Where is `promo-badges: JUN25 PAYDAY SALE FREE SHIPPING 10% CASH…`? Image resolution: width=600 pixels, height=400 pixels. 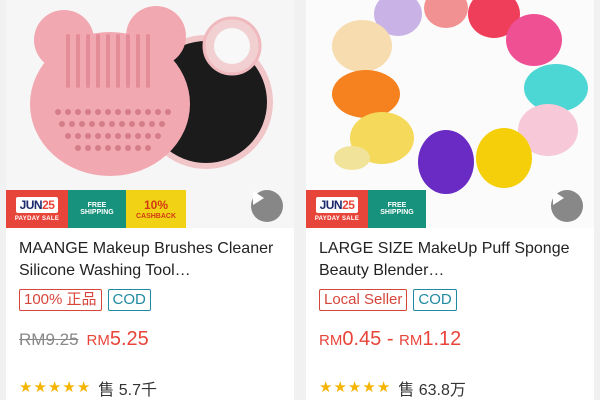
promo-badges: JUN25 PAYDAY SALE FREE SHIPPING 10% CASH… is located at coordinates (96, 209).